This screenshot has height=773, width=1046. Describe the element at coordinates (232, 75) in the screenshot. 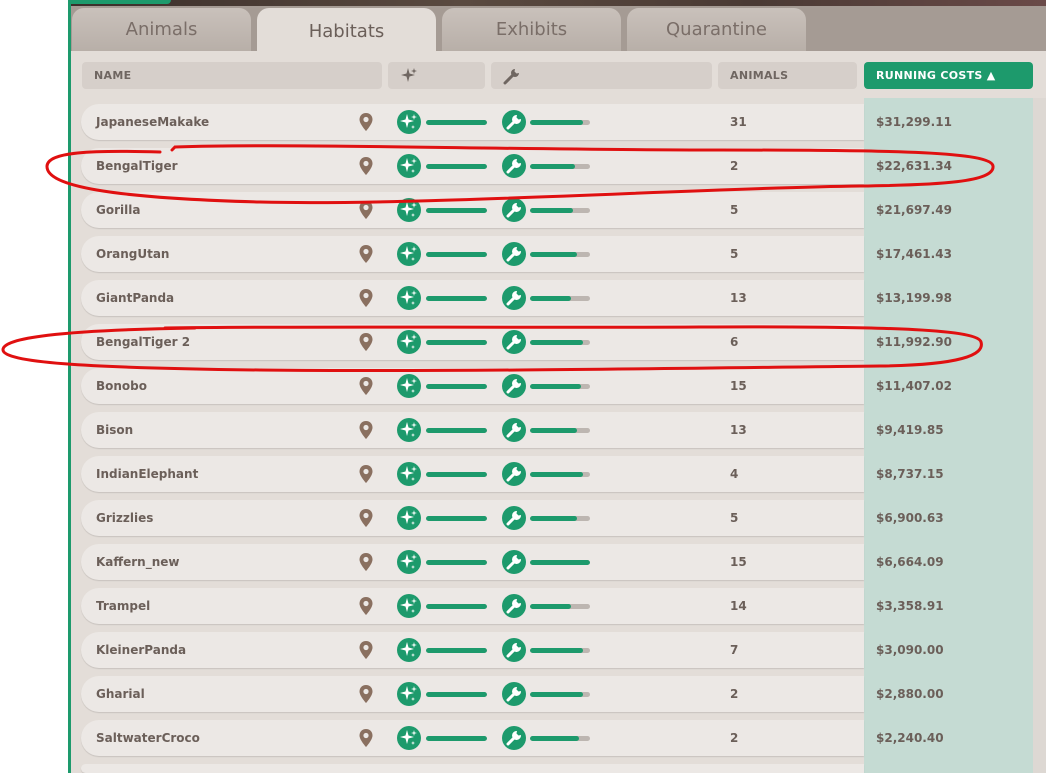

I see `column-header-name: NAME` at that location.